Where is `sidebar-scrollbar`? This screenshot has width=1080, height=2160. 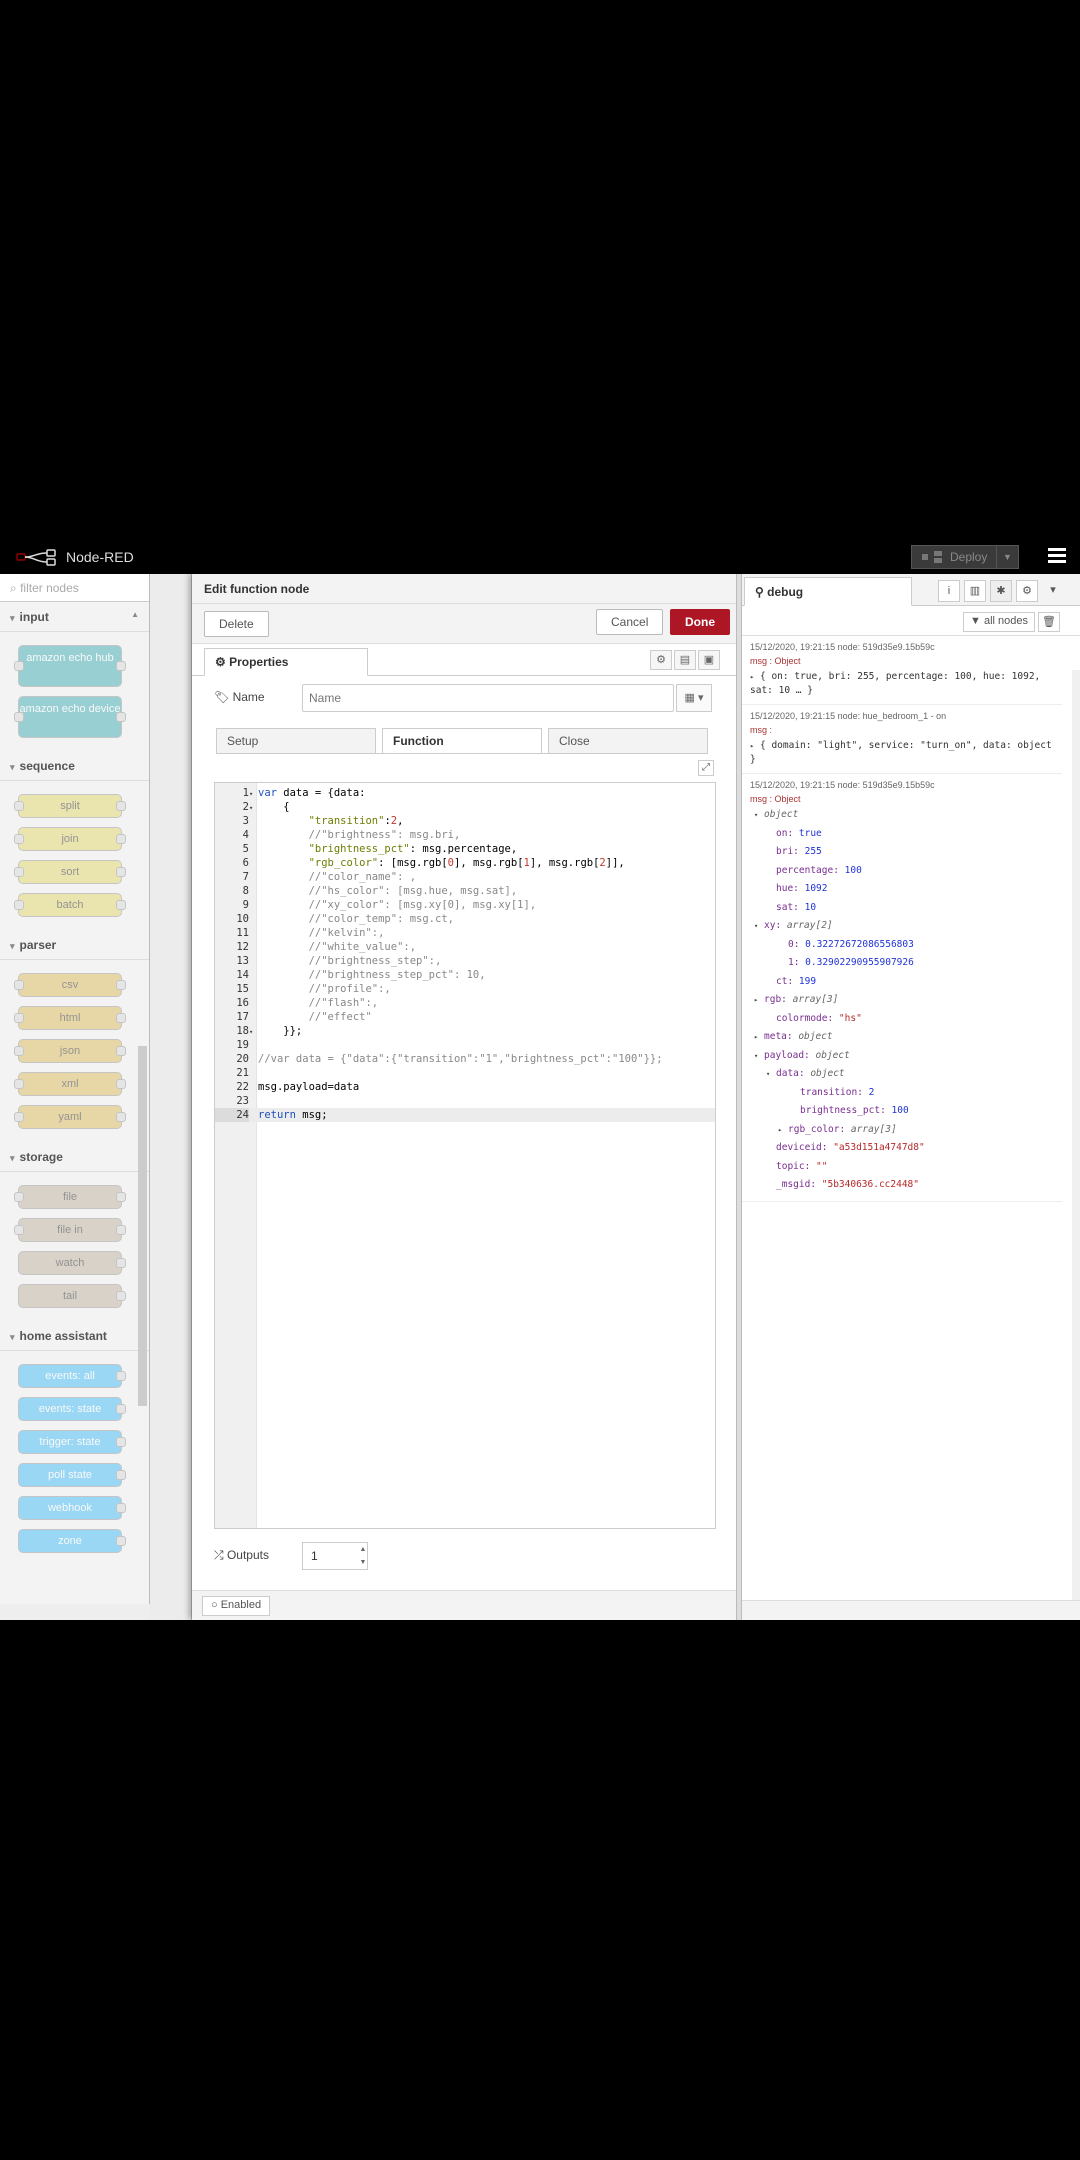
sidebar-scrollbar is located at coordinates (1076, 1140).